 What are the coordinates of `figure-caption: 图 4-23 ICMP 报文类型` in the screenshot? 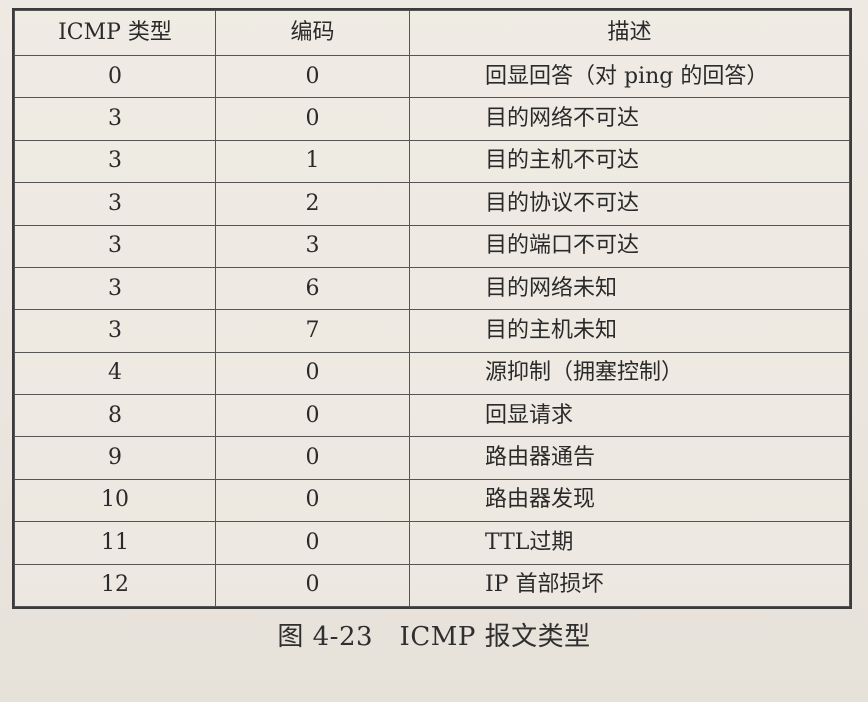 It's located at (434, 637).